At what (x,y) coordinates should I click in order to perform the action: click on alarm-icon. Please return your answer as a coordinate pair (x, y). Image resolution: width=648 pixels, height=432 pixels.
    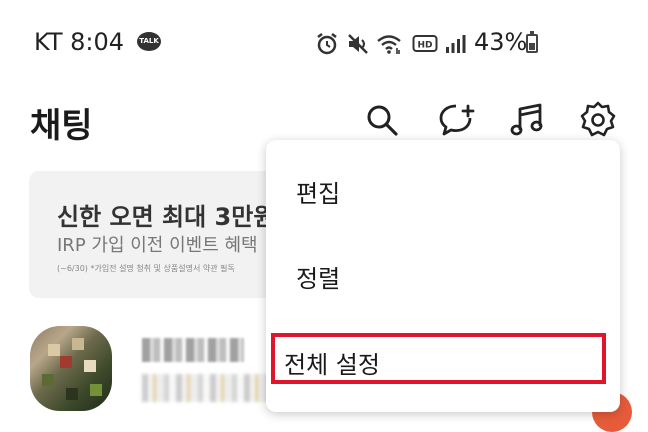
    Looking at the image, I should click on (327, 44).